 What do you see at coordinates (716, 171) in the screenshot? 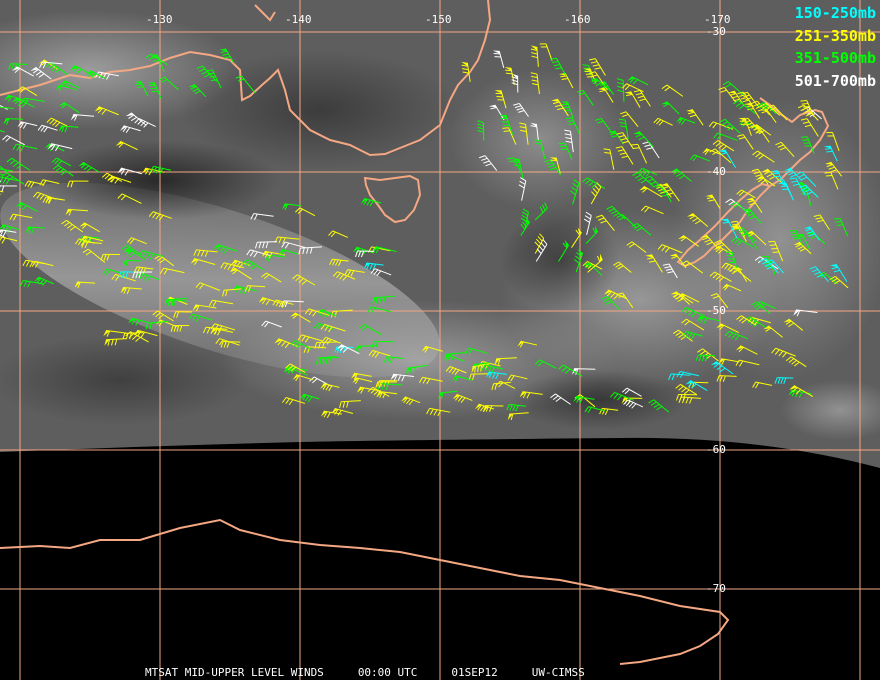
I see `lat-label-40: -40` at bounding box center [716, 171].